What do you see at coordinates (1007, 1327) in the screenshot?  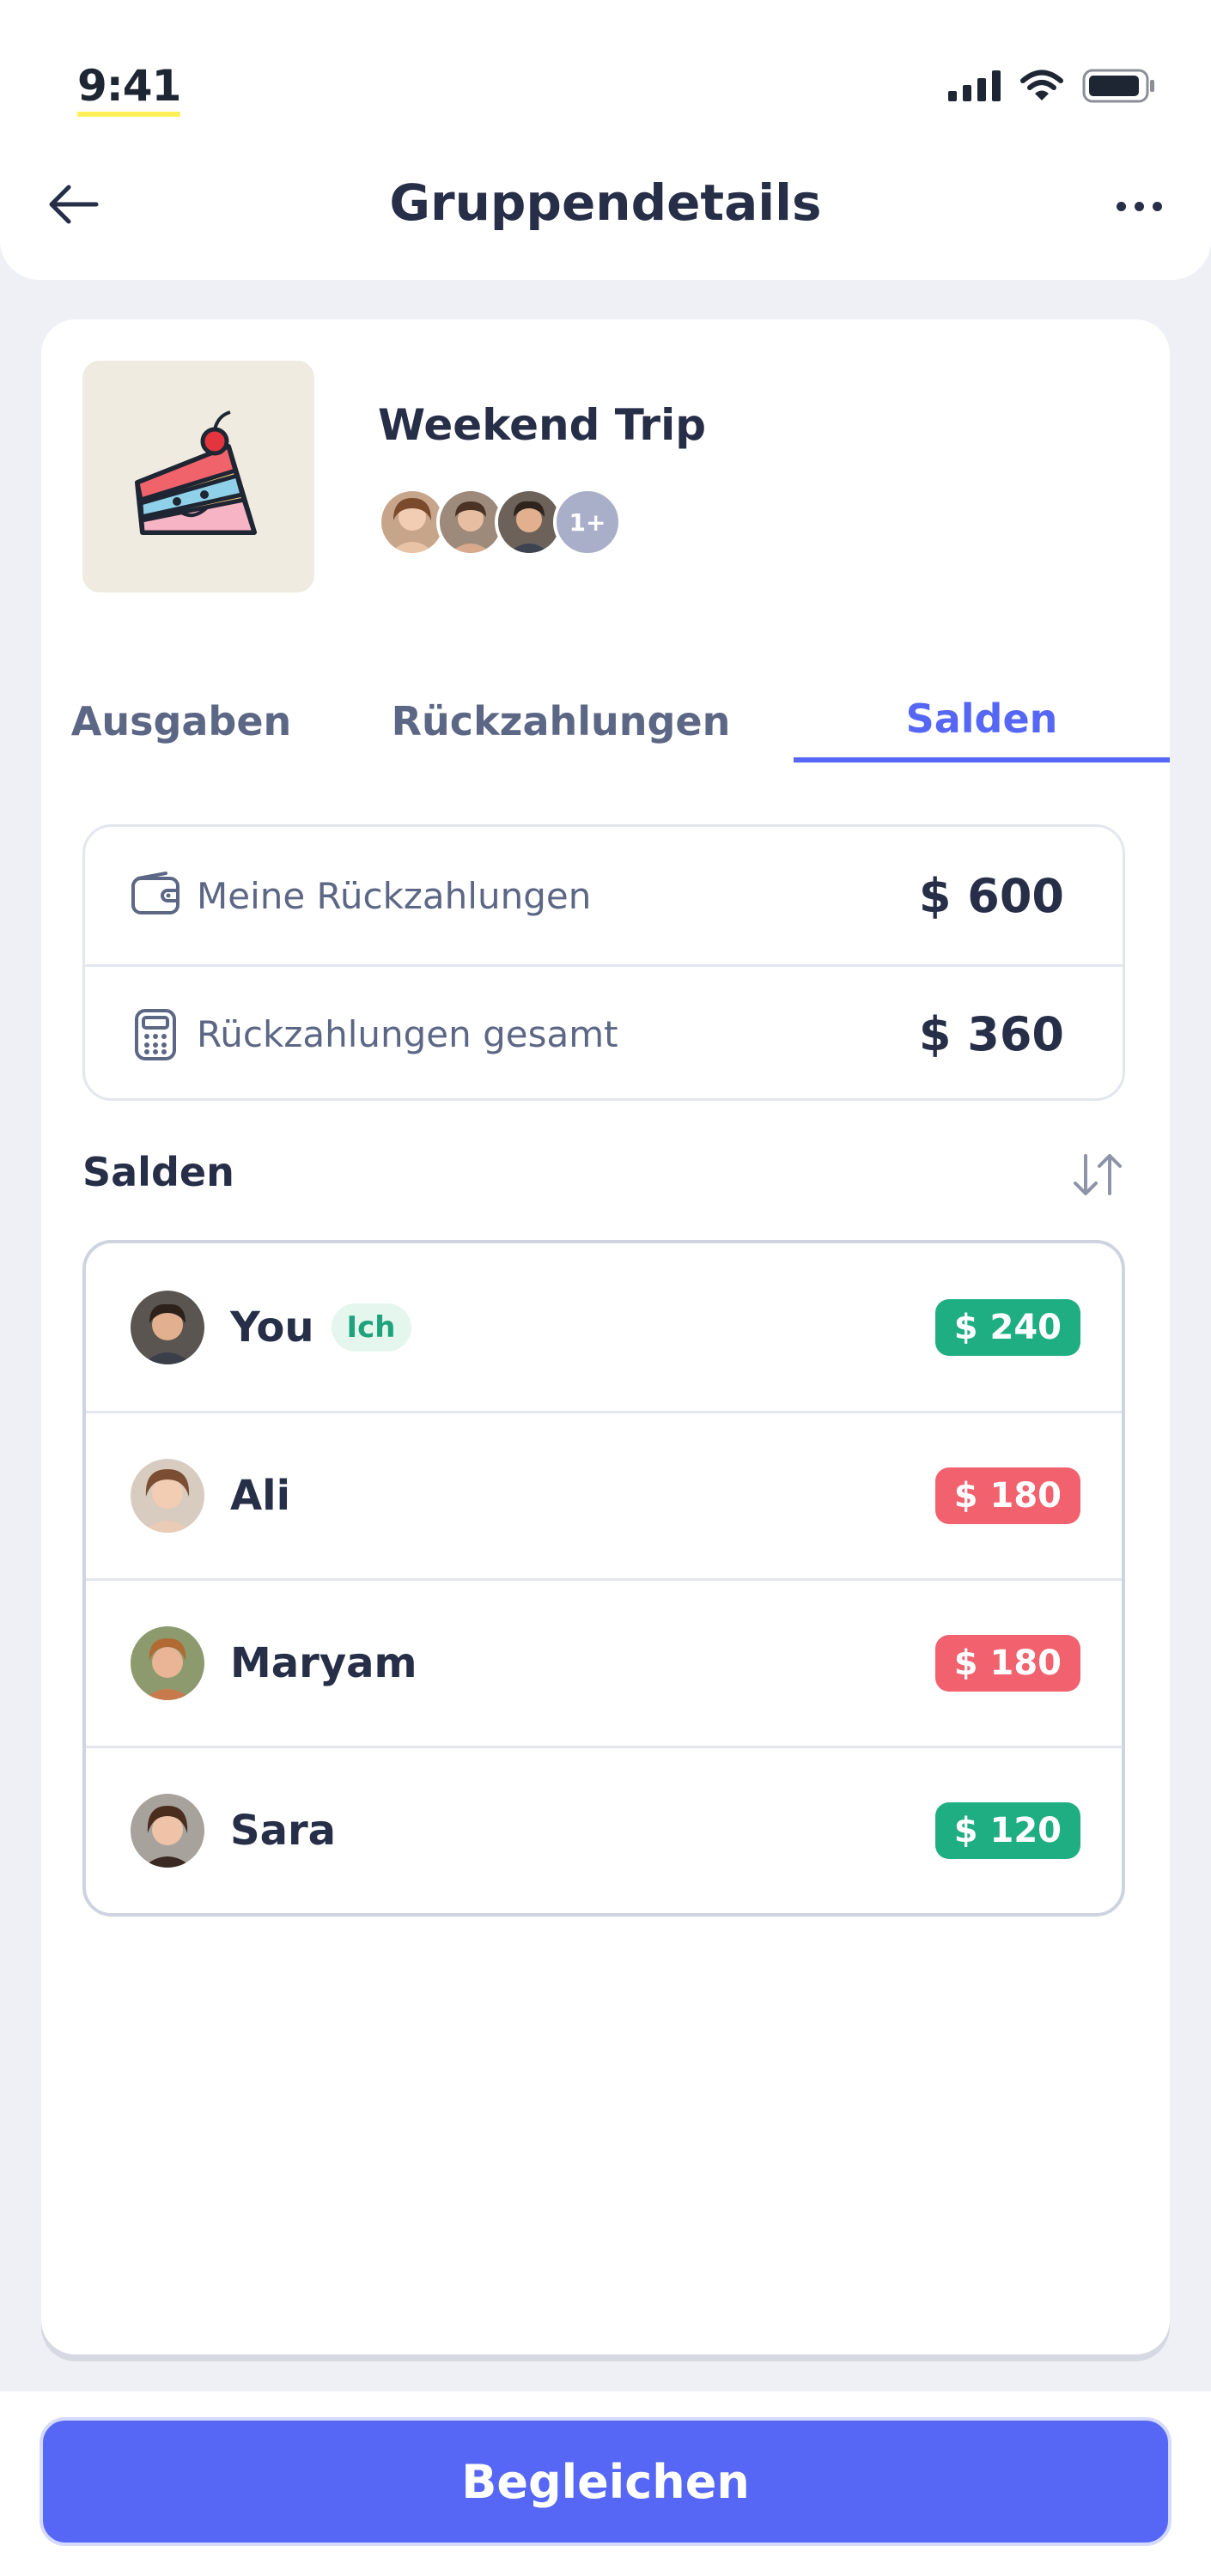 I see `balance-amount: $ 240` at bounding box center [1007, 1327].